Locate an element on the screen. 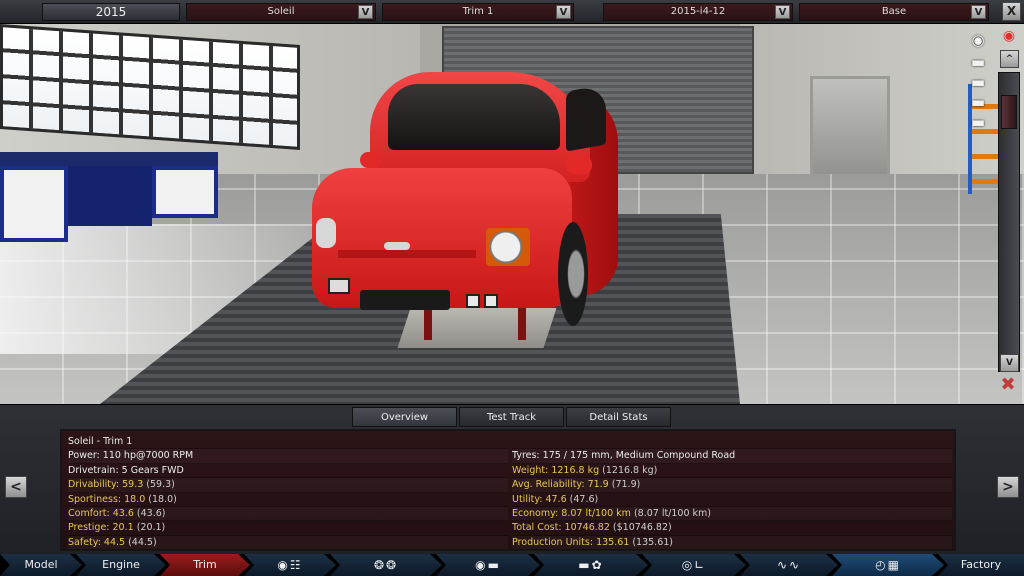 The width and height of the screenshot is (1024, 576). nav-model: Model is located at coordinates (41, 565).